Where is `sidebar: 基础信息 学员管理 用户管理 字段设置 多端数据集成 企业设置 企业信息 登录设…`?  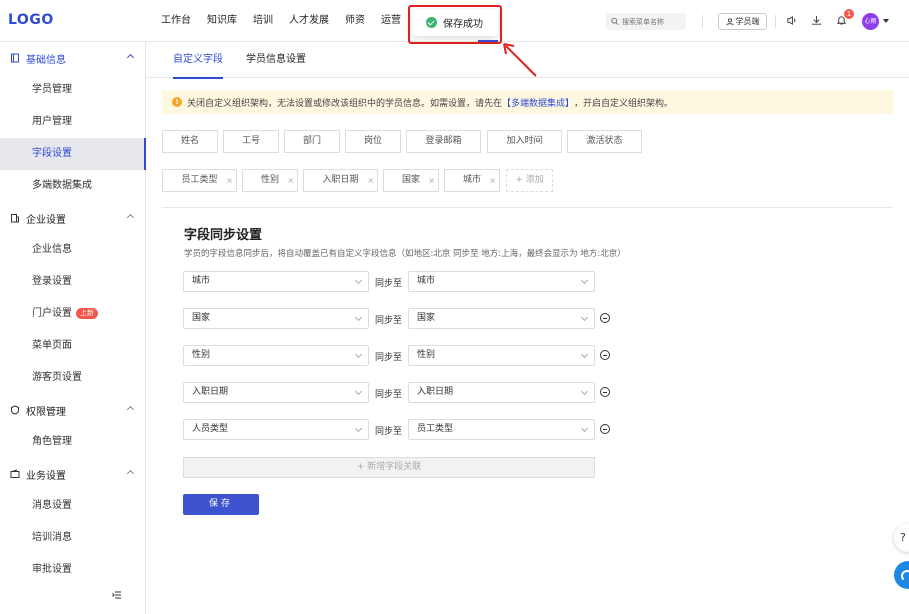
sidebar: 基础信息 学员管理 用户管理 字段设置 多端数据集成 企业设置 企业信息 登录设… is located at coordinates (73, 328).